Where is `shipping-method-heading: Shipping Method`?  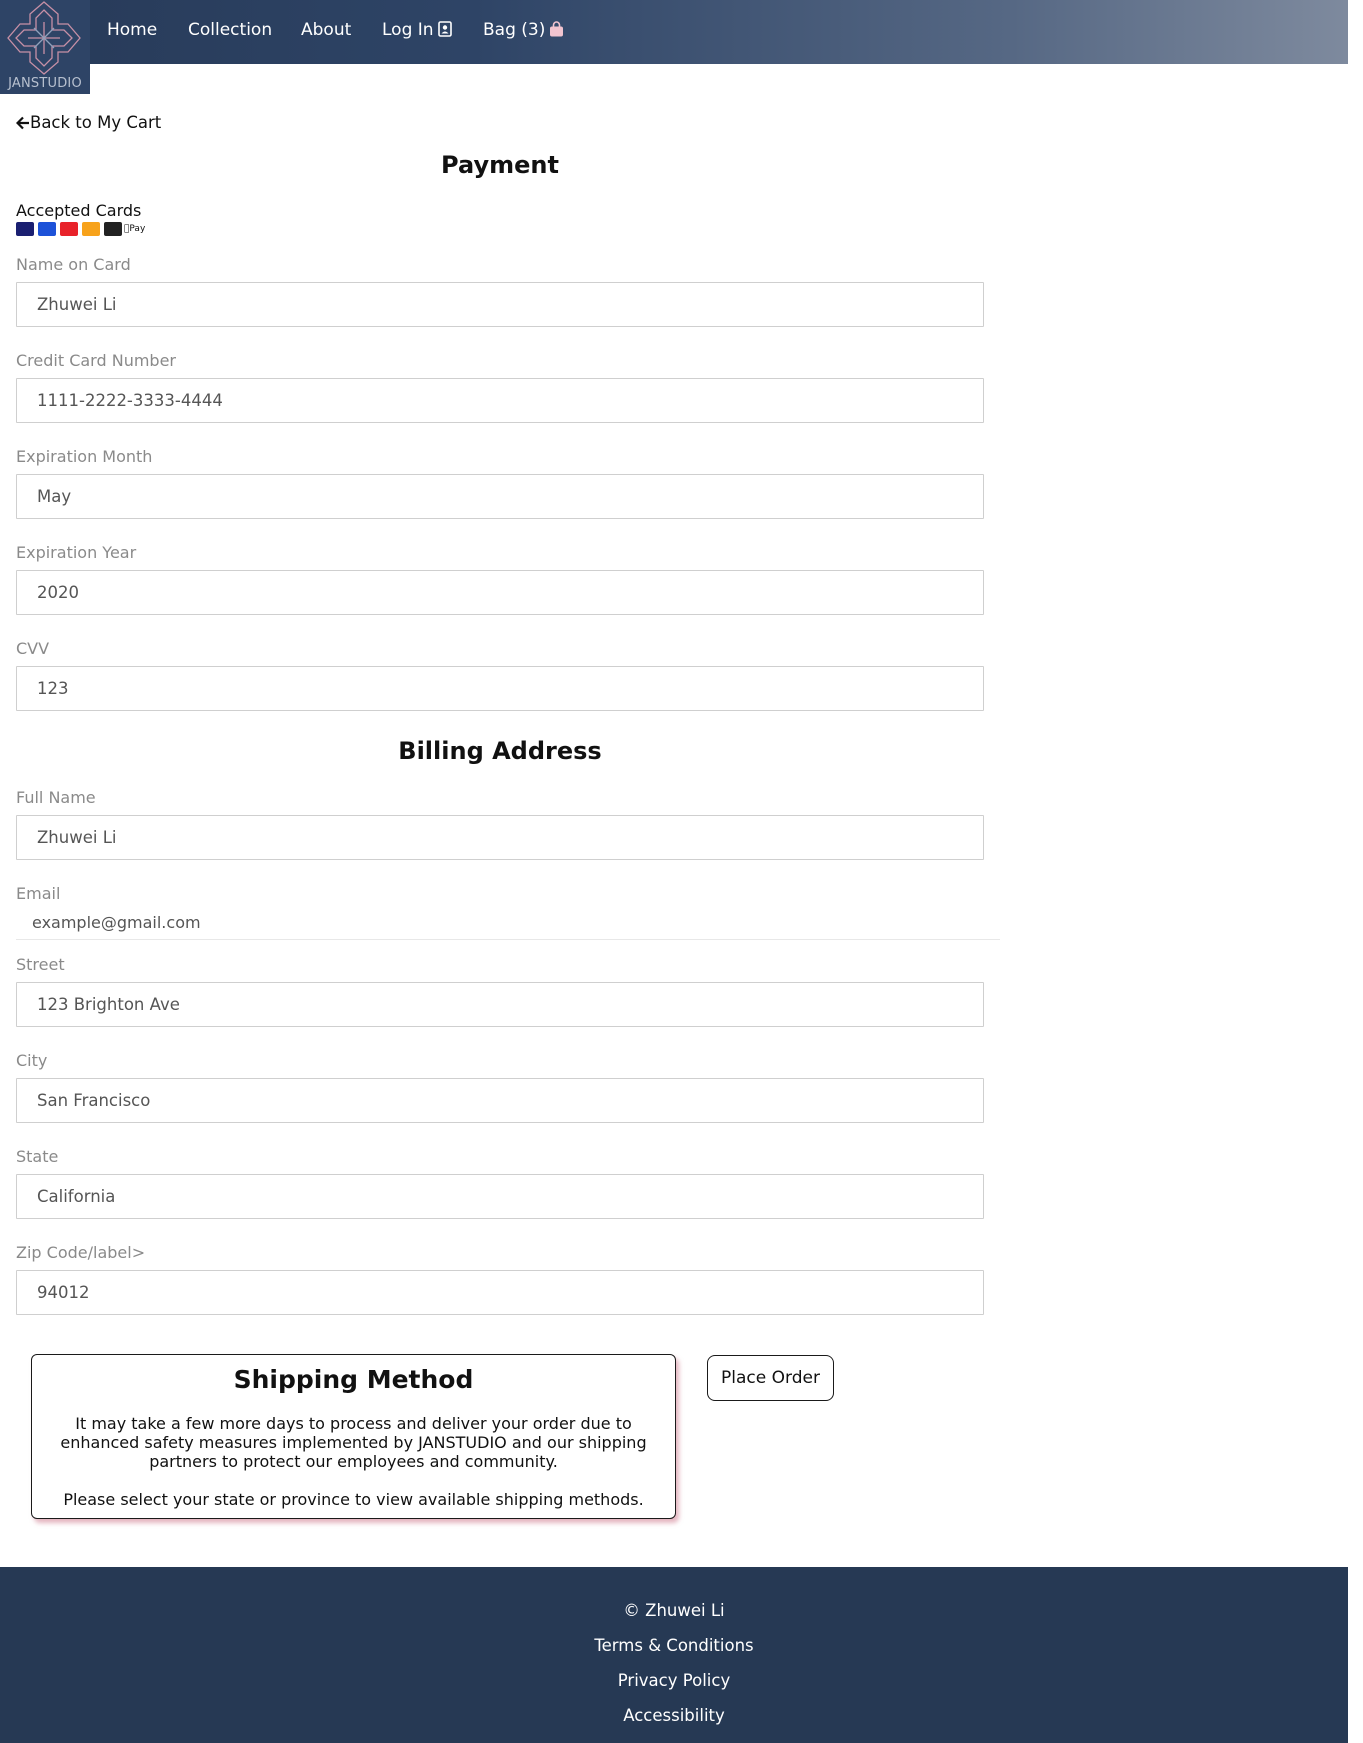 shipping-method-heading: Shipping Method is located at coordinates (353, 1379).